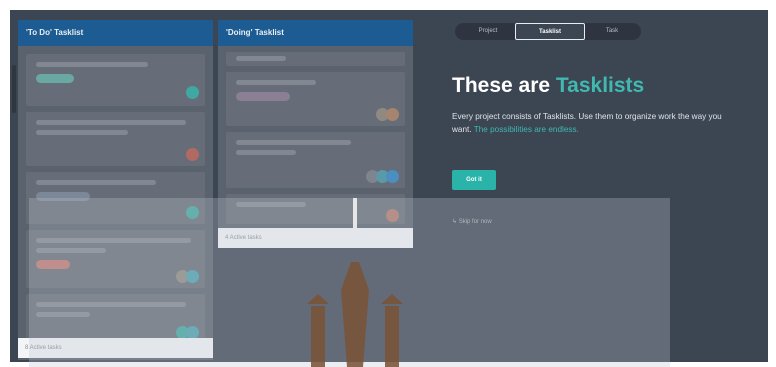 The width and height of the screenshot is (776, 367). I want to click on todo-tasklist-header: 'To Do' Tasklist, so click(115, 33).